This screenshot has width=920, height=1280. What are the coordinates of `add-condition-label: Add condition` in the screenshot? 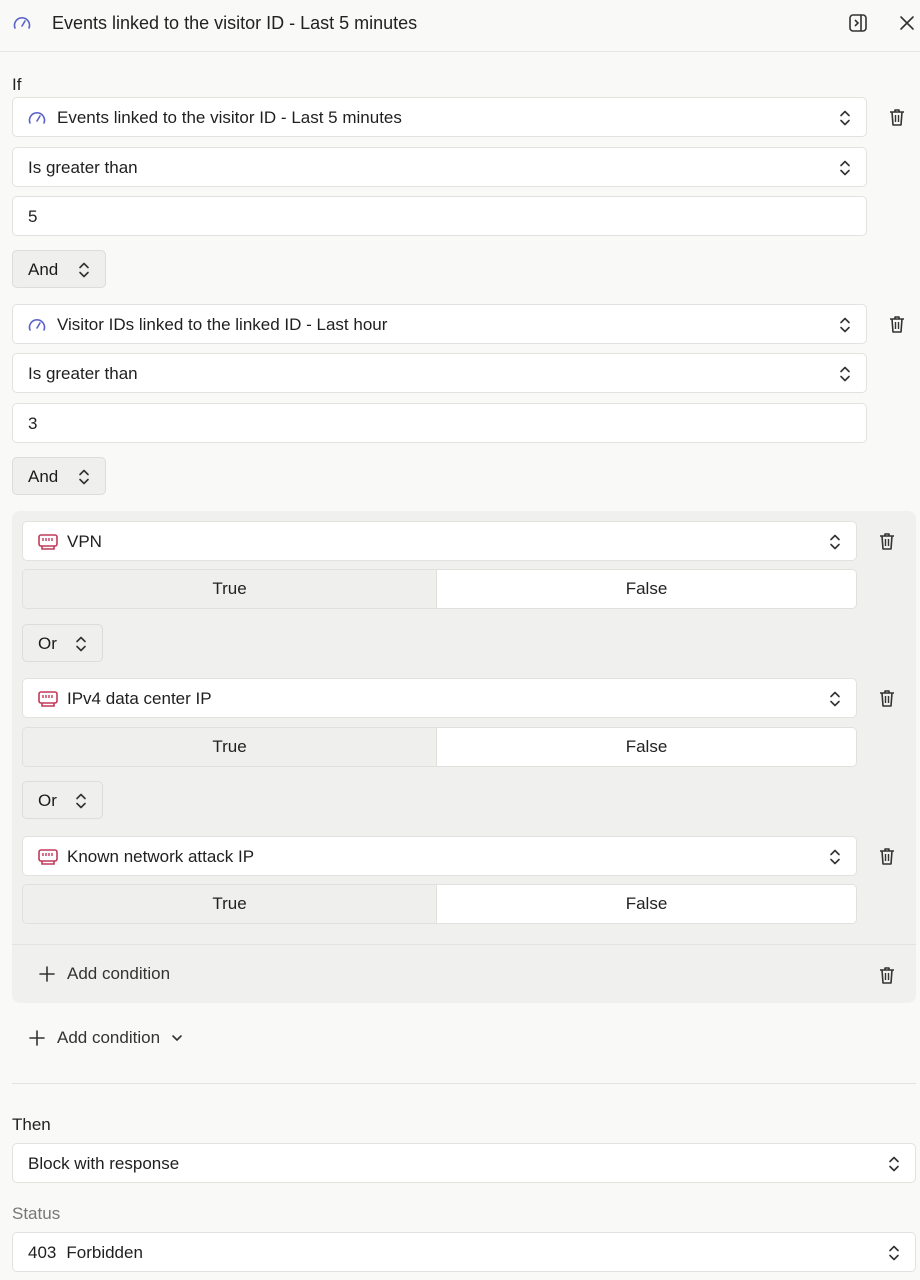 It's located at (109, 1037).